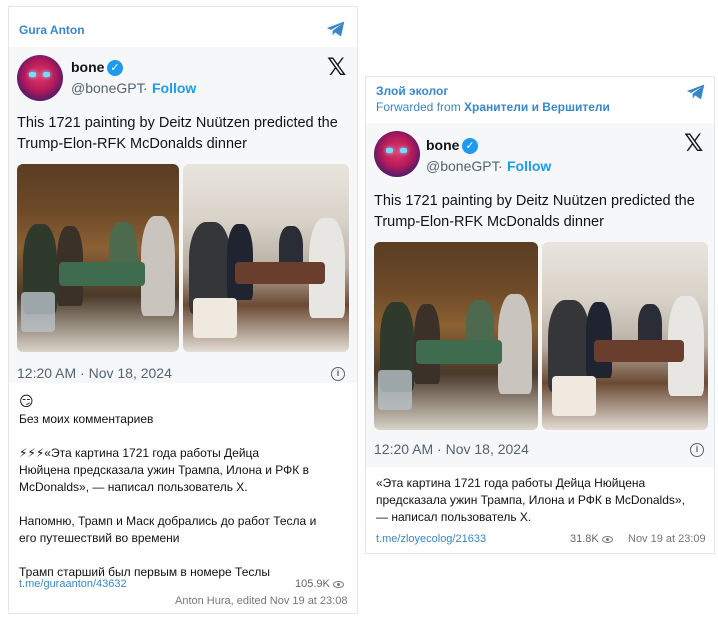 This screenshot has height=620, width=718. Describe the element at coordinates (86, 419) in the screenshot. I see `message-line: Без моих комментариев` at that location.